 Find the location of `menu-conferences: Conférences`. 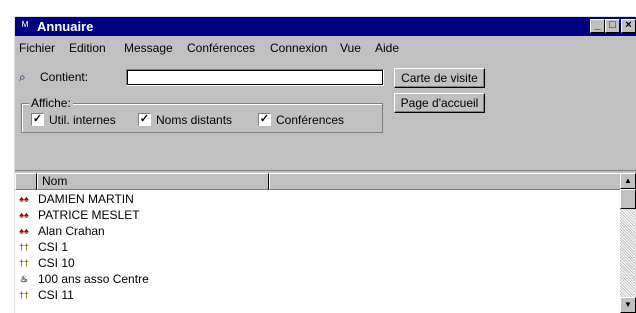

menu-conferences: Conférences is located at coordinates (221, 48).